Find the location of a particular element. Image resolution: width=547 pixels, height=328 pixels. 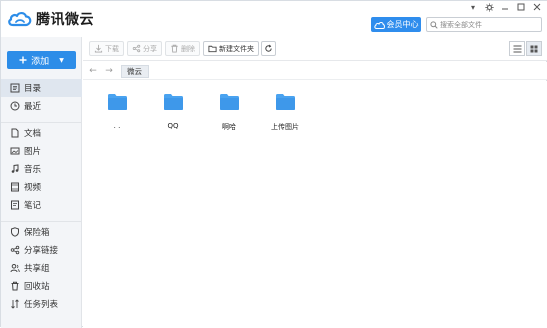

share-button: 分享 is located at coordinates (144, 48).